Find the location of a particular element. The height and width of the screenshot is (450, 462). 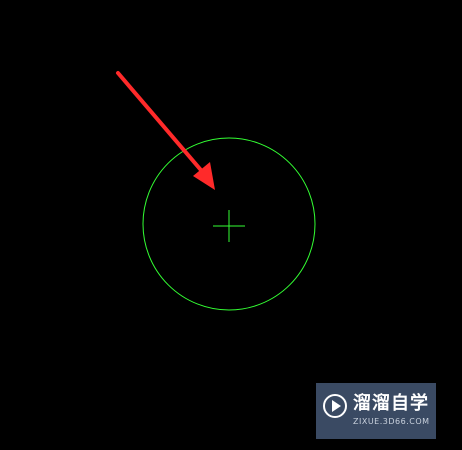

watermark-name: 溜溜自学 is located at coordinates (391, 403).